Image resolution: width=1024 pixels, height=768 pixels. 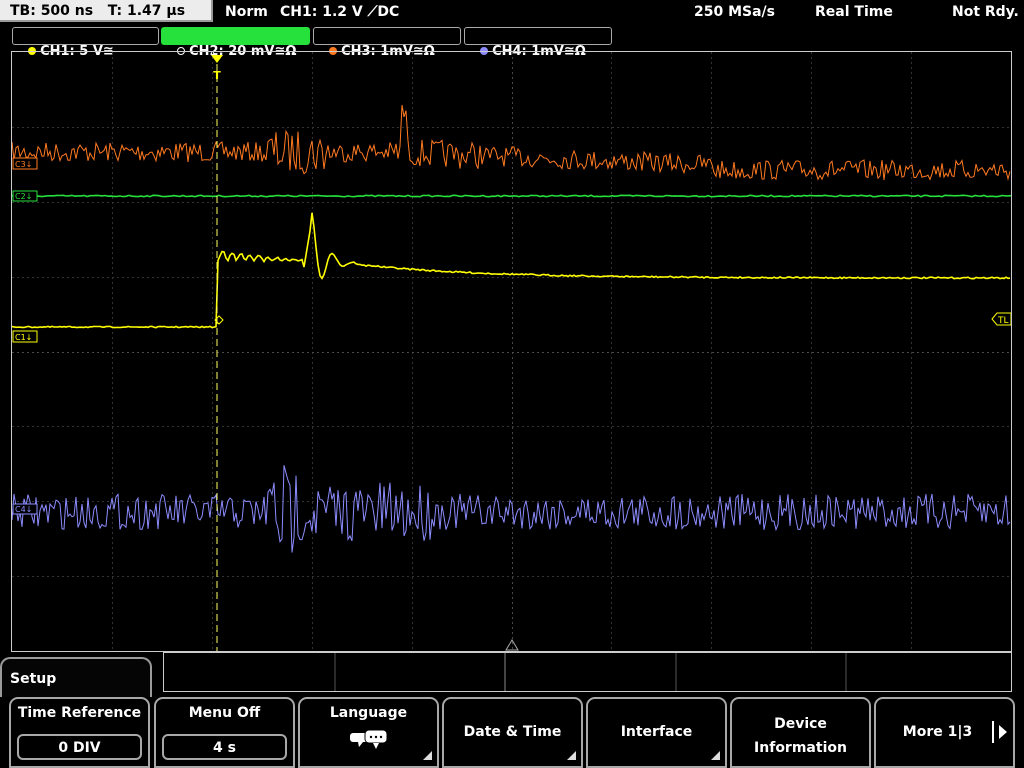 What do you see at coordinates (854, 12) in the screenshot?
I see `acquisition-mode: Real Time` at bounding box center [854, 12].